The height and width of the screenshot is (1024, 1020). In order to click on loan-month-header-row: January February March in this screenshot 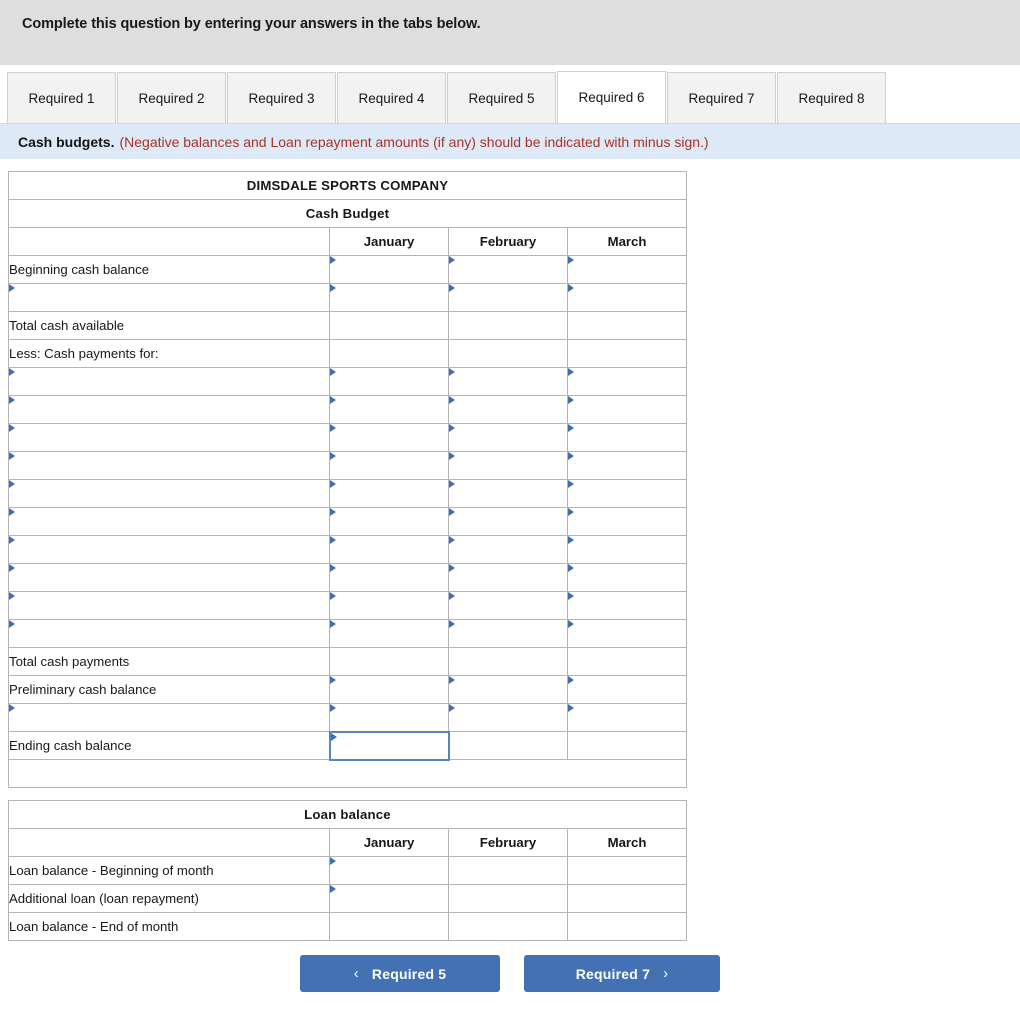, I will do `click(347, 842)`.